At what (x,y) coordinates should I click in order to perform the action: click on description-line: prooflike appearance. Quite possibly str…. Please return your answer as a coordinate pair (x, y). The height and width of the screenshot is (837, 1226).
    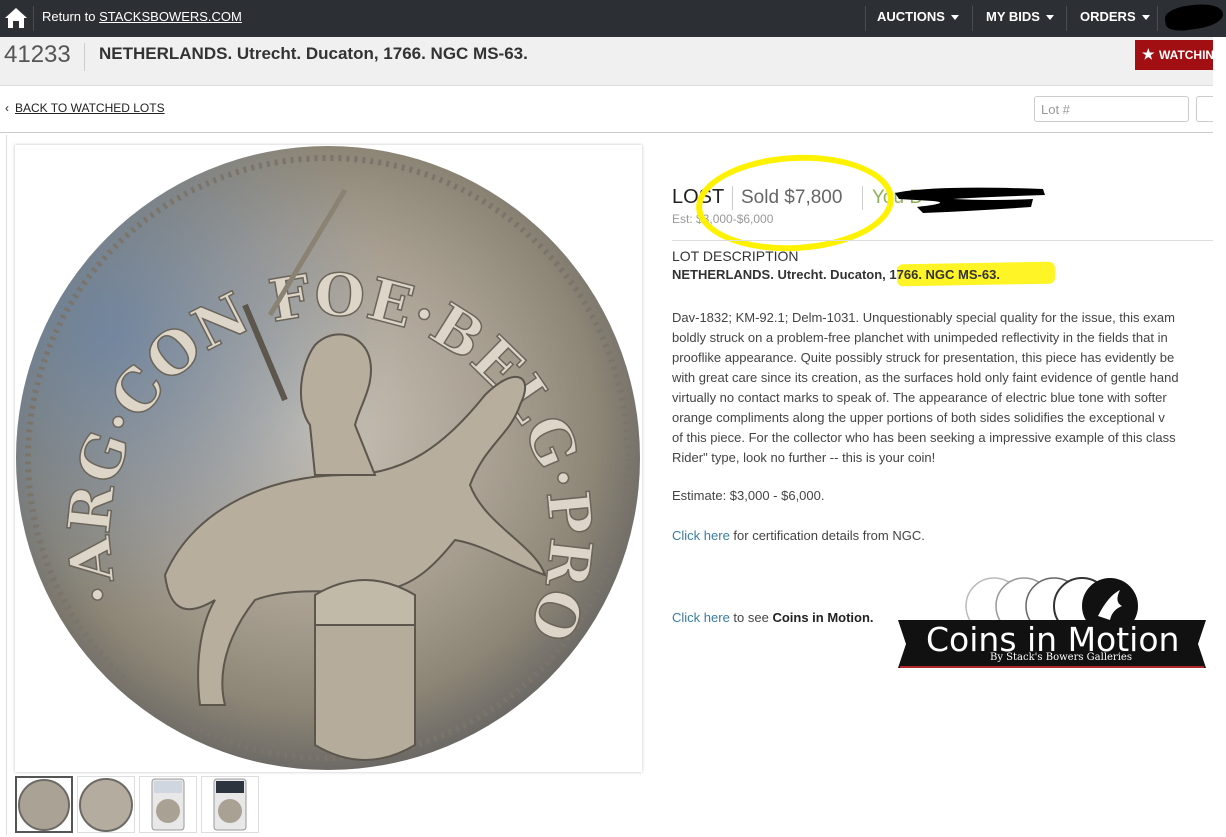
    Looking at the image, I should click on (923, 357).